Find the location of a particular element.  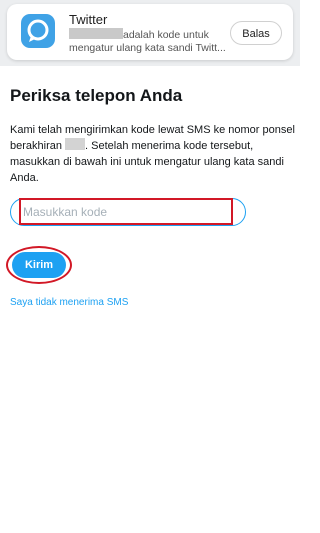

submit-button: Kirim is located at coordinates (39, 265).